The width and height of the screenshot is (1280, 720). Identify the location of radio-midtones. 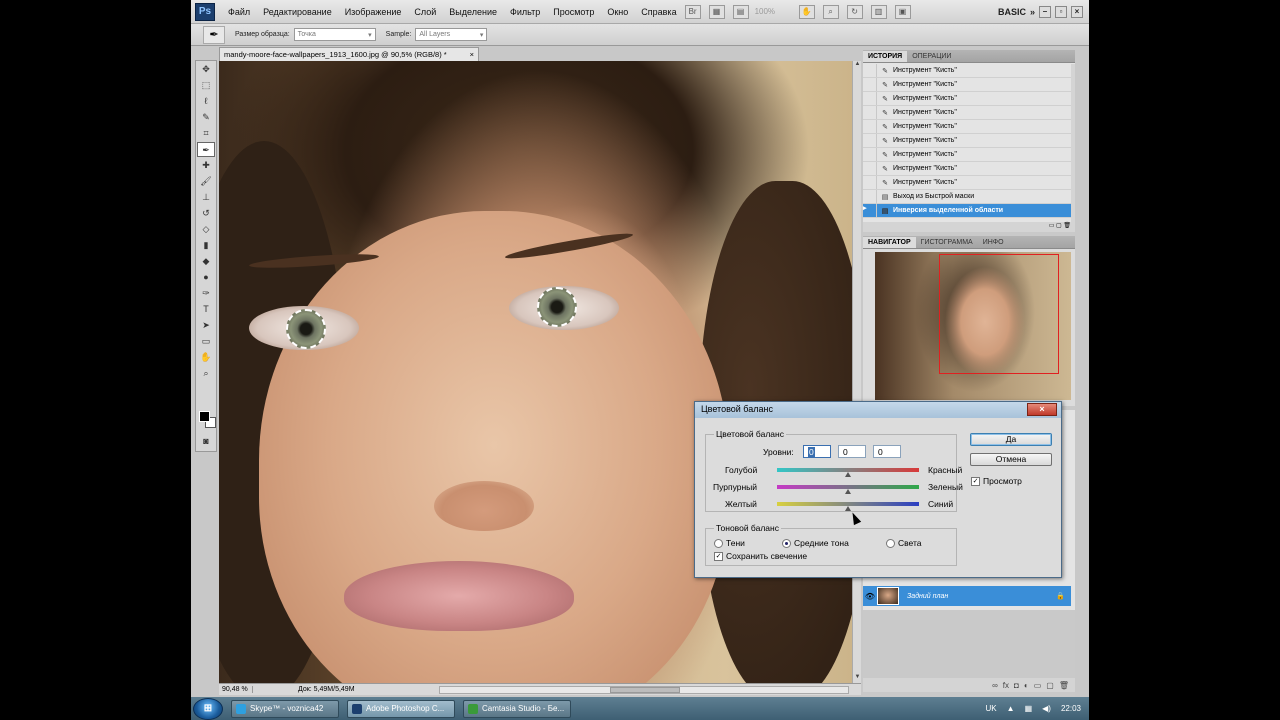
(786, 543).